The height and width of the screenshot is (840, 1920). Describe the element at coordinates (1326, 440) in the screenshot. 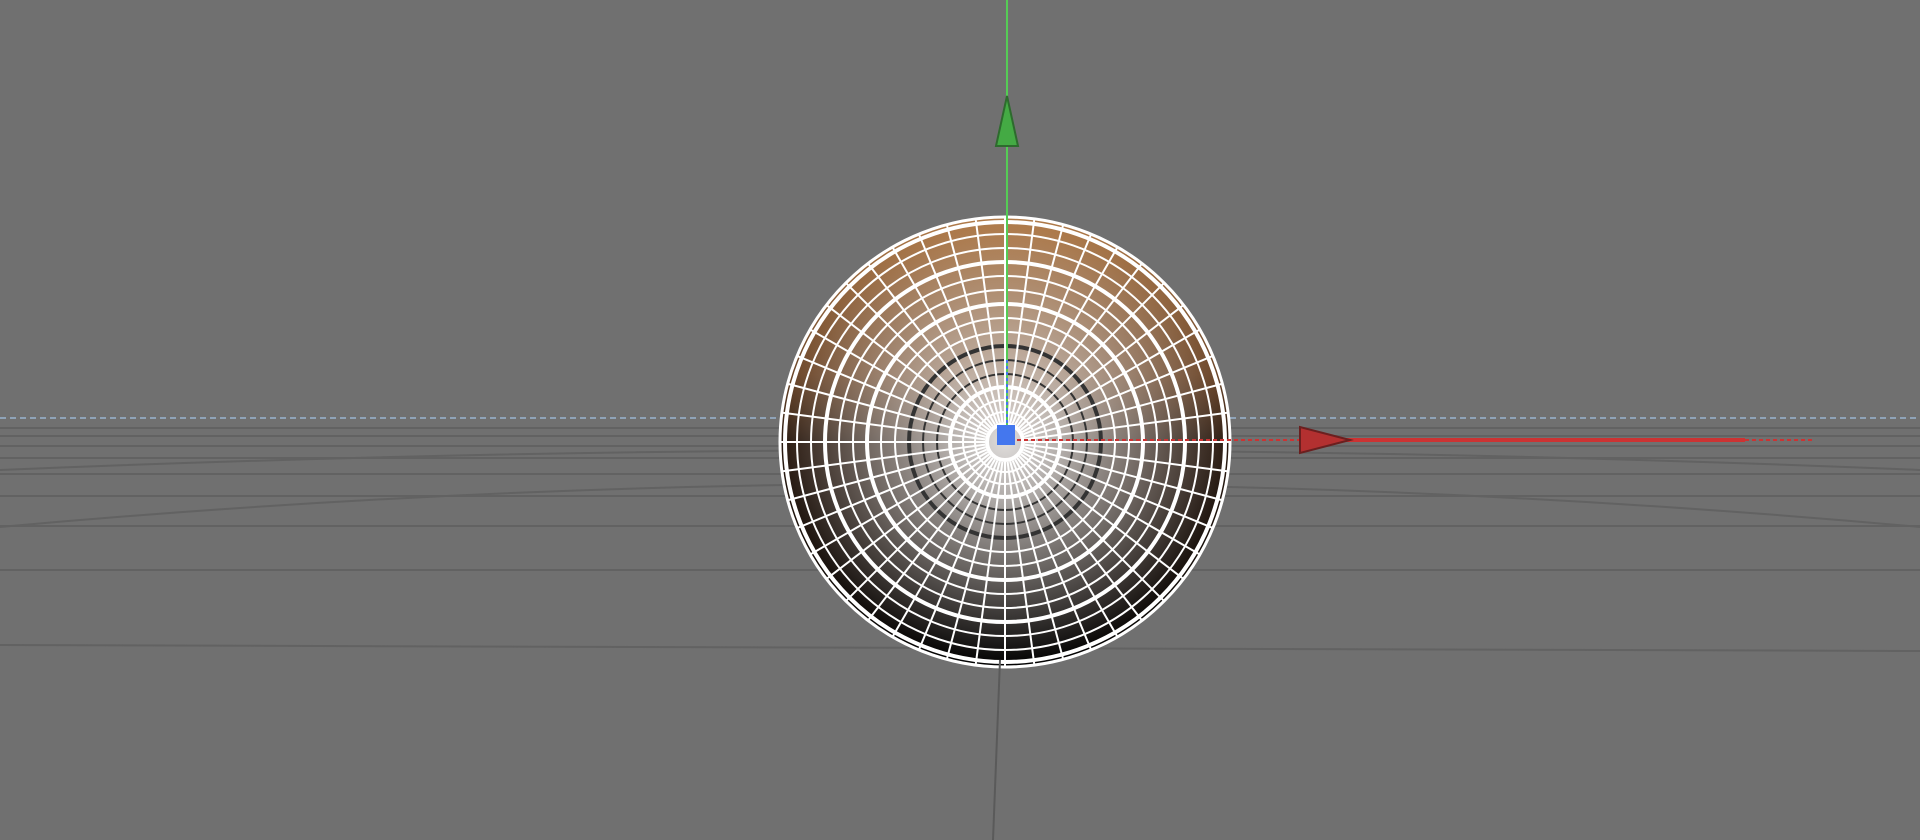

I see `x-axis-arrow-icon` at that location.